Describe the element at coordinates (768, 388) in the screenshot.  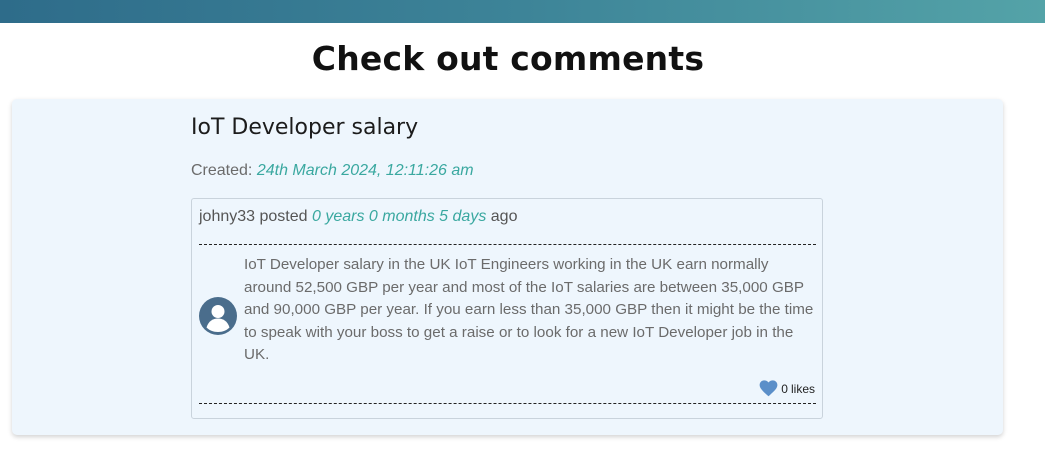
I see `heart-icon` at that location.